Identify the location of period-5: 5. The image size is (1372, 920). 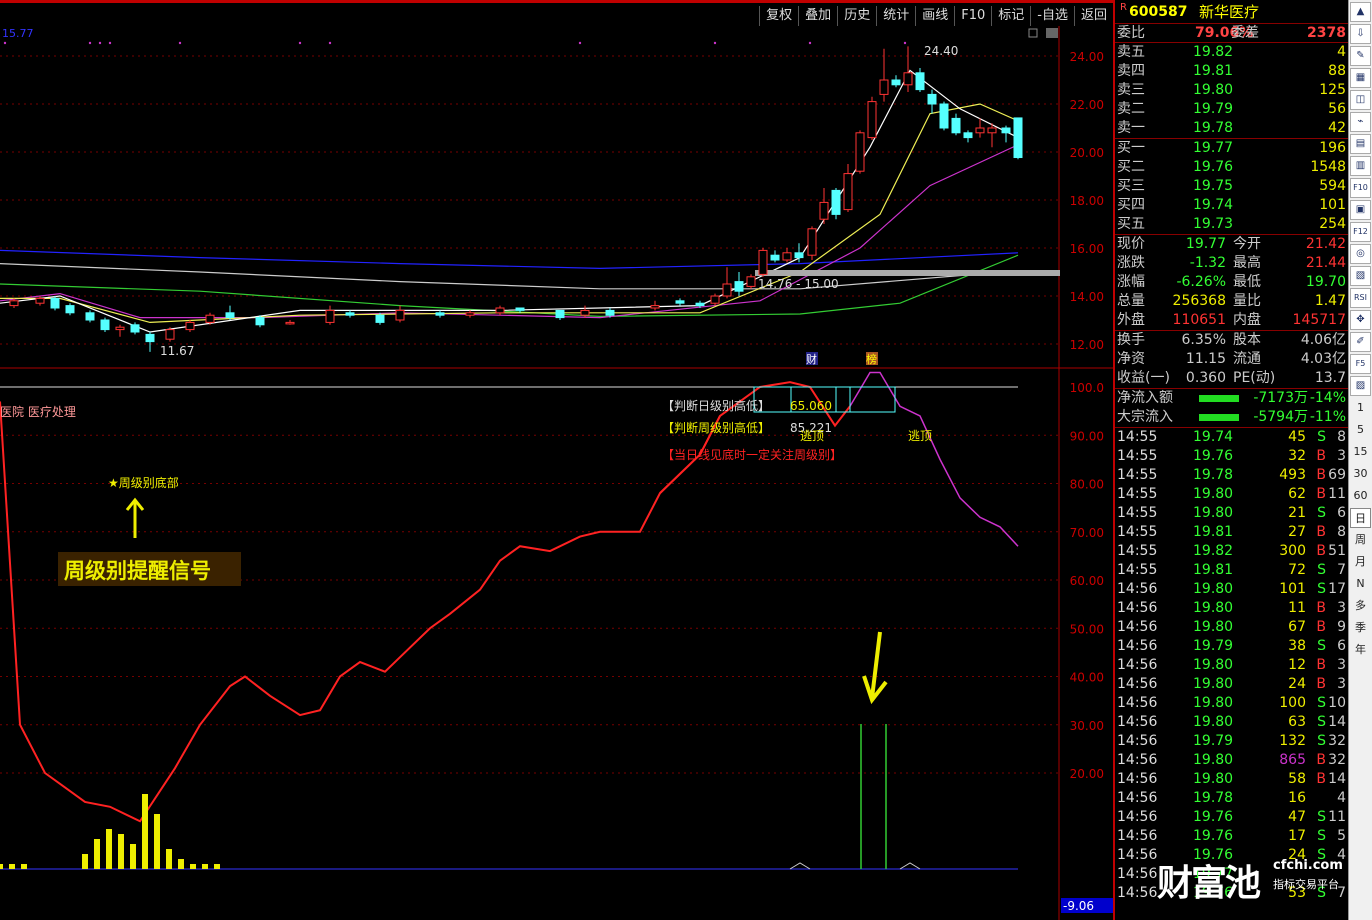
(1360, 430).